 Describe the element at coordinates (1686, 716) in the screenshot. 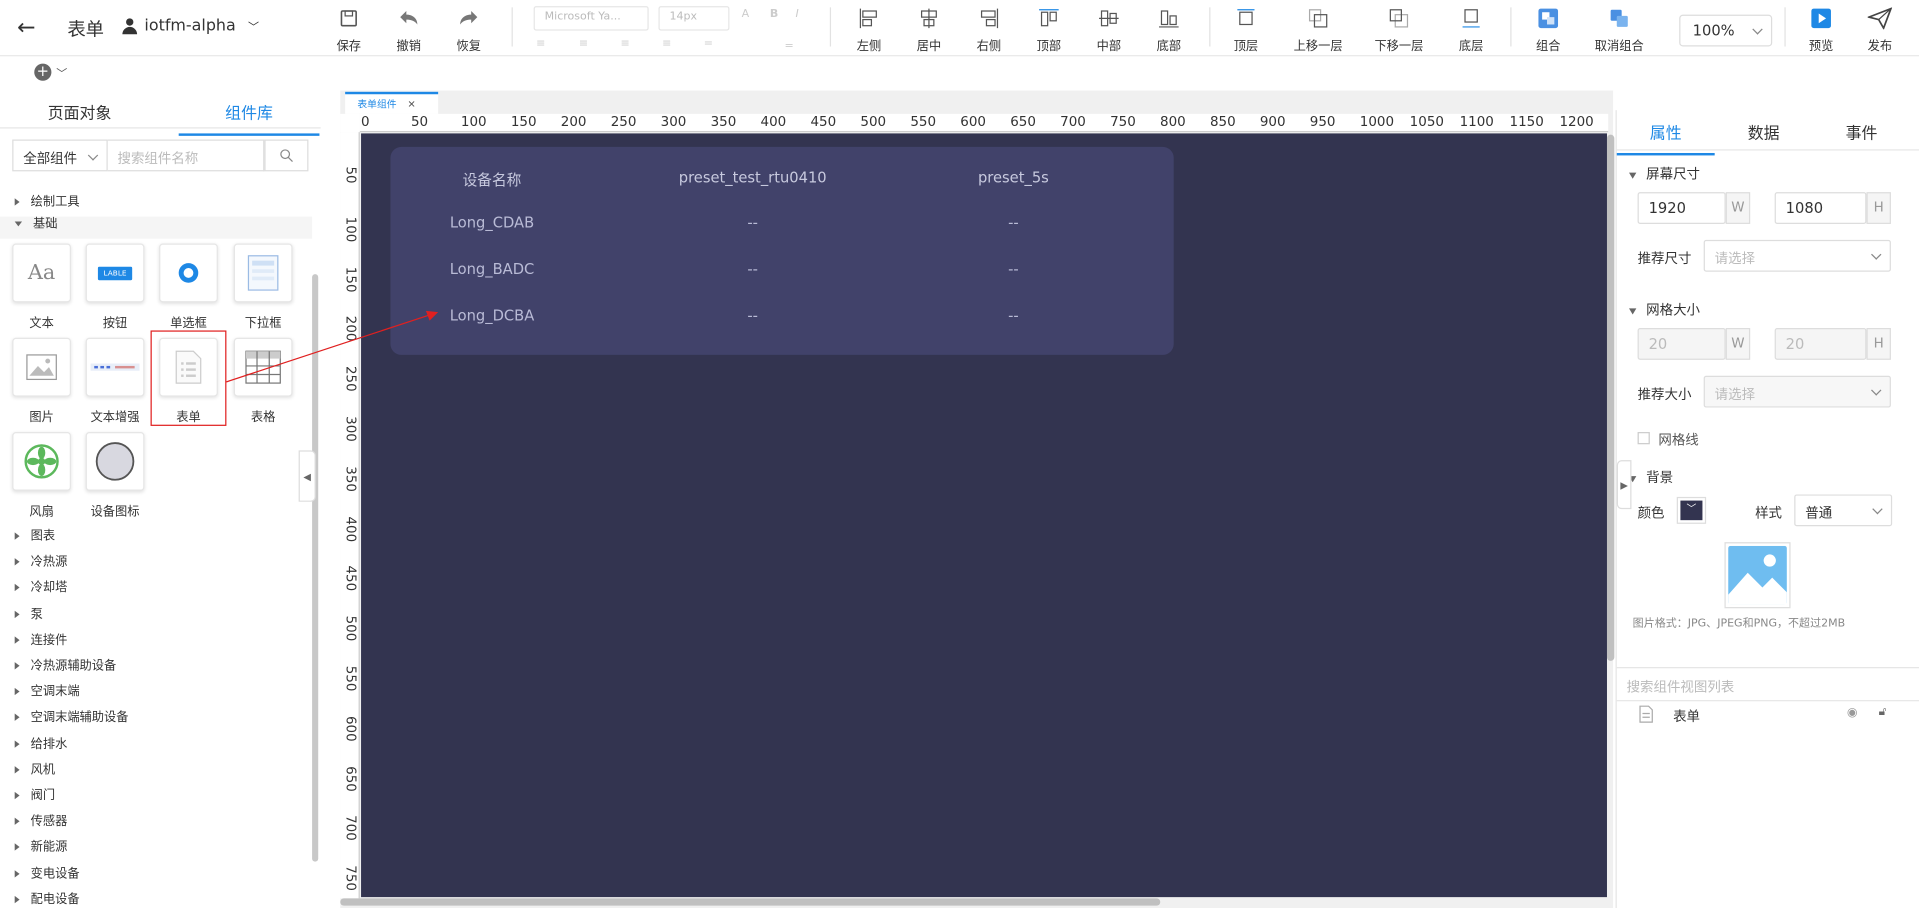

I see `layer-item-label: 表单` at that location.